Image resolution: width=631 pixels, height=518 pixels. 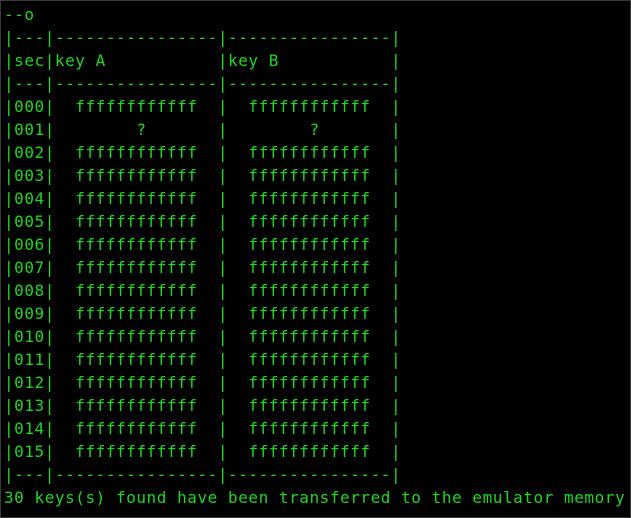 What do you see at coordinates (203, 382) in the screenshot?
I see `table-row: |012| ffffffffffff | ffffffffffff |` at bounding box center [203, 382].